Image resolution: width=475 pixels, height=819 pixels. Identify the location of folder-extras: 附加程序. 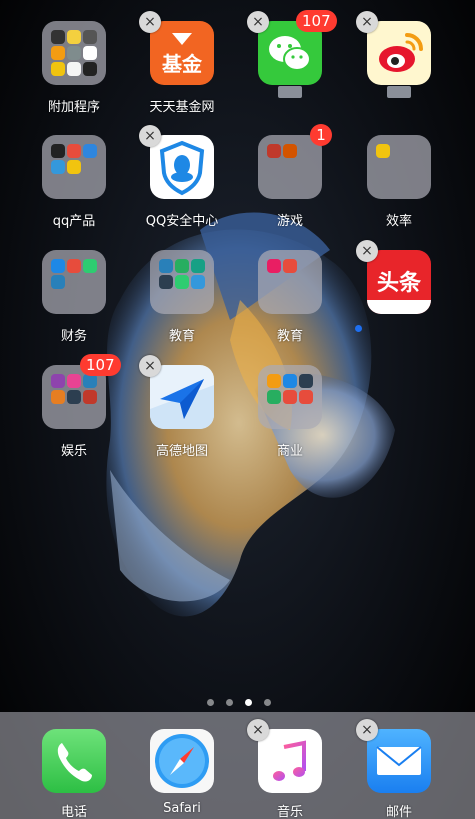
(74, 72).